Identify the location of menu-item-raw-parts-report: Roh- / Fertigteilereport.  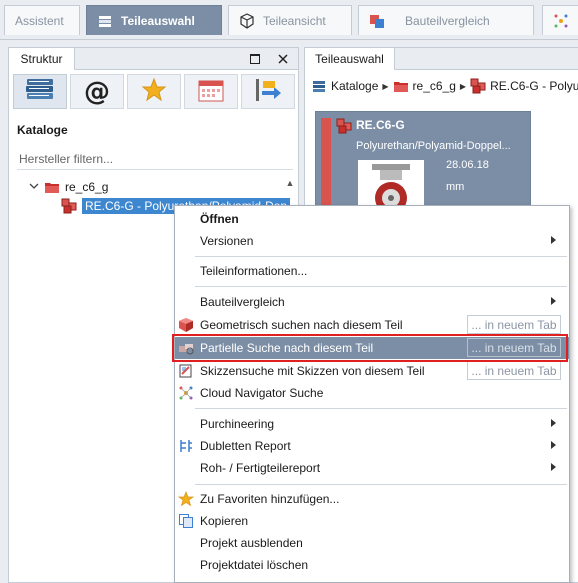
(372, 468).